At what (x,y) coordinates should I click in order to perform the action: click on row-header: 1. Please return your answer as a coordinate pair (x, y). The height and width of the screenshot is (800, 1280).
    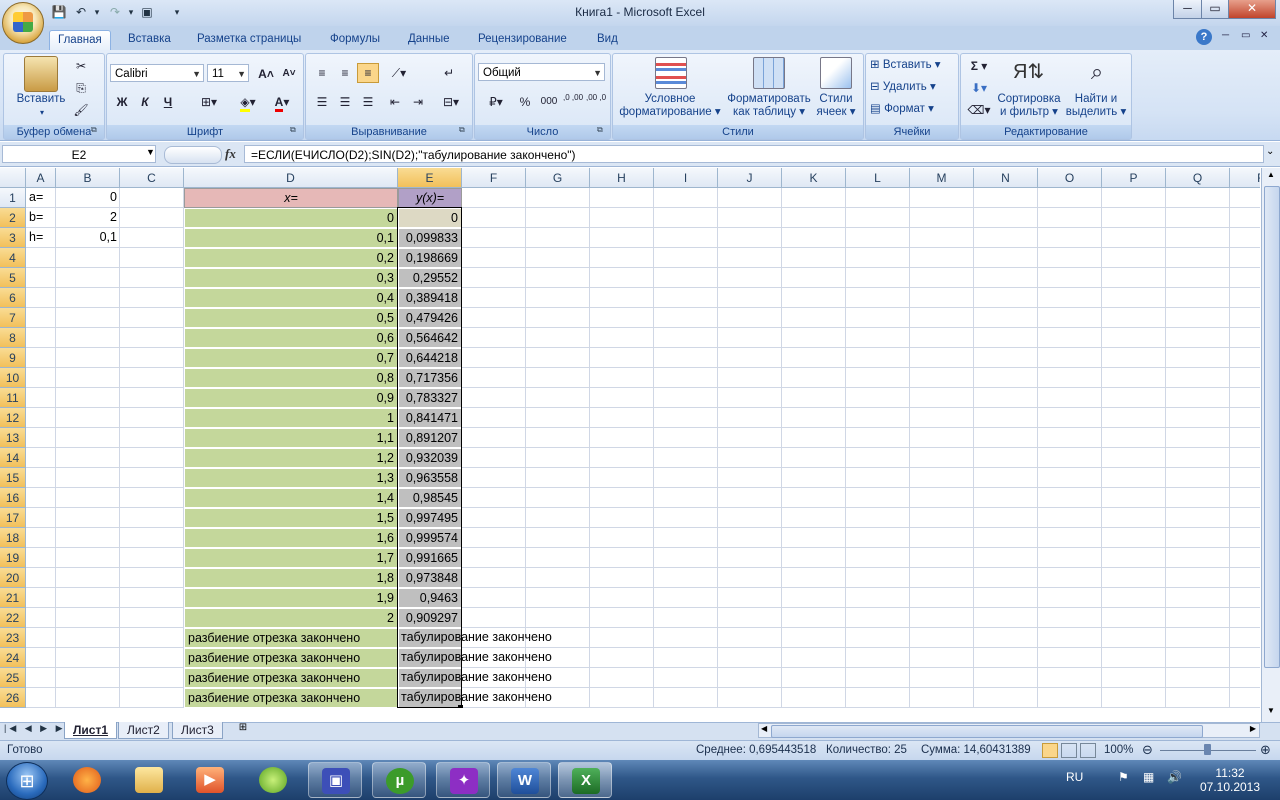
    Looking at the image, I should click on (13, 198).